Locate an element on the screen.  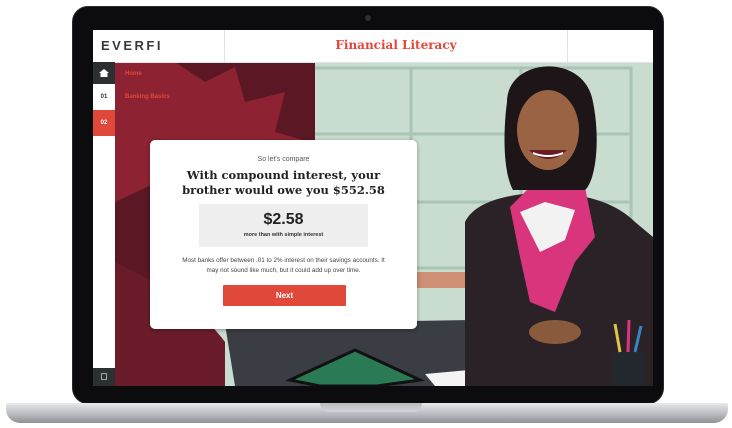
home-icon is located at coordinates (104, 73).